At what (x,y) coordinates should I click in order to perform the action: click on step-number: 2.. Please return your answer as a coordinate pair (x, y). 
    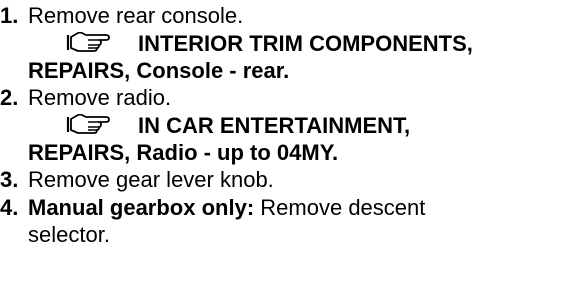
    Looking at the image, I should click on (9, 97).